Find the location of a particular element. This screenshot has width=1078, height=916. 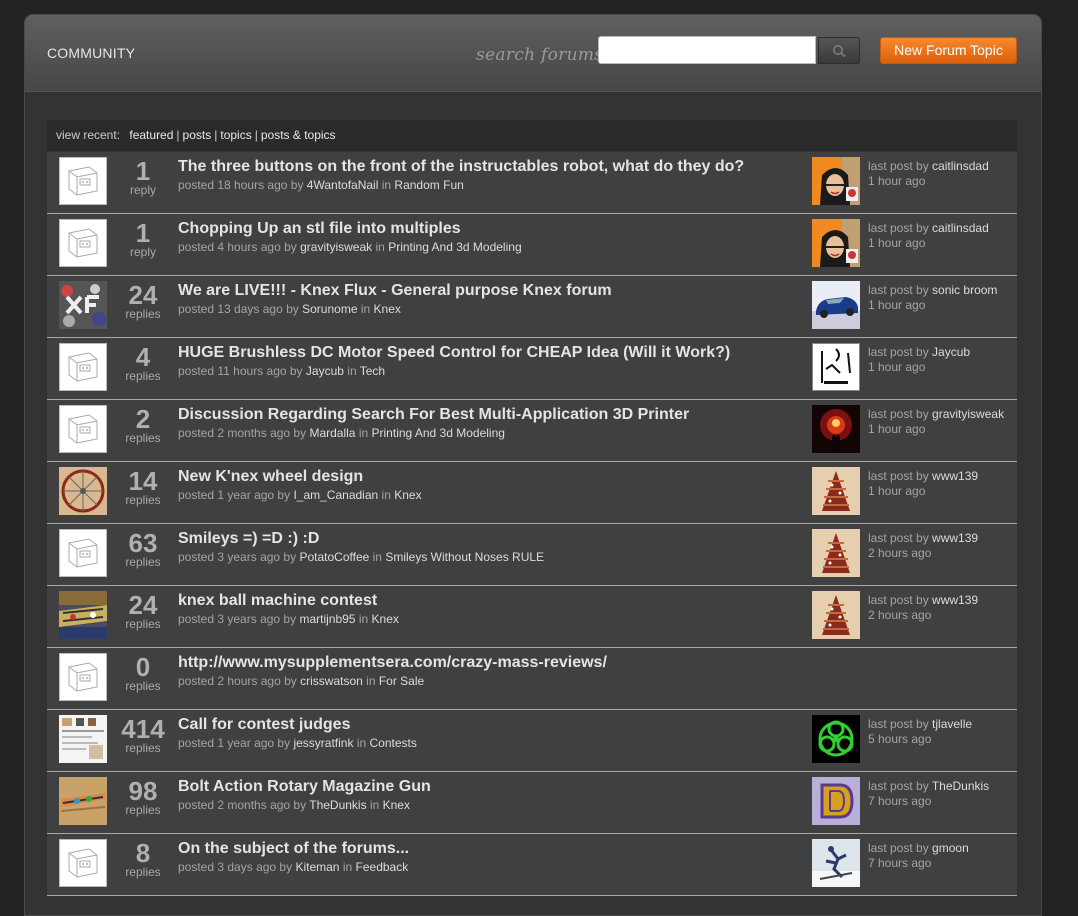

new-forum-topic-button: New Forum Topic is located at coordinates (948, 50).